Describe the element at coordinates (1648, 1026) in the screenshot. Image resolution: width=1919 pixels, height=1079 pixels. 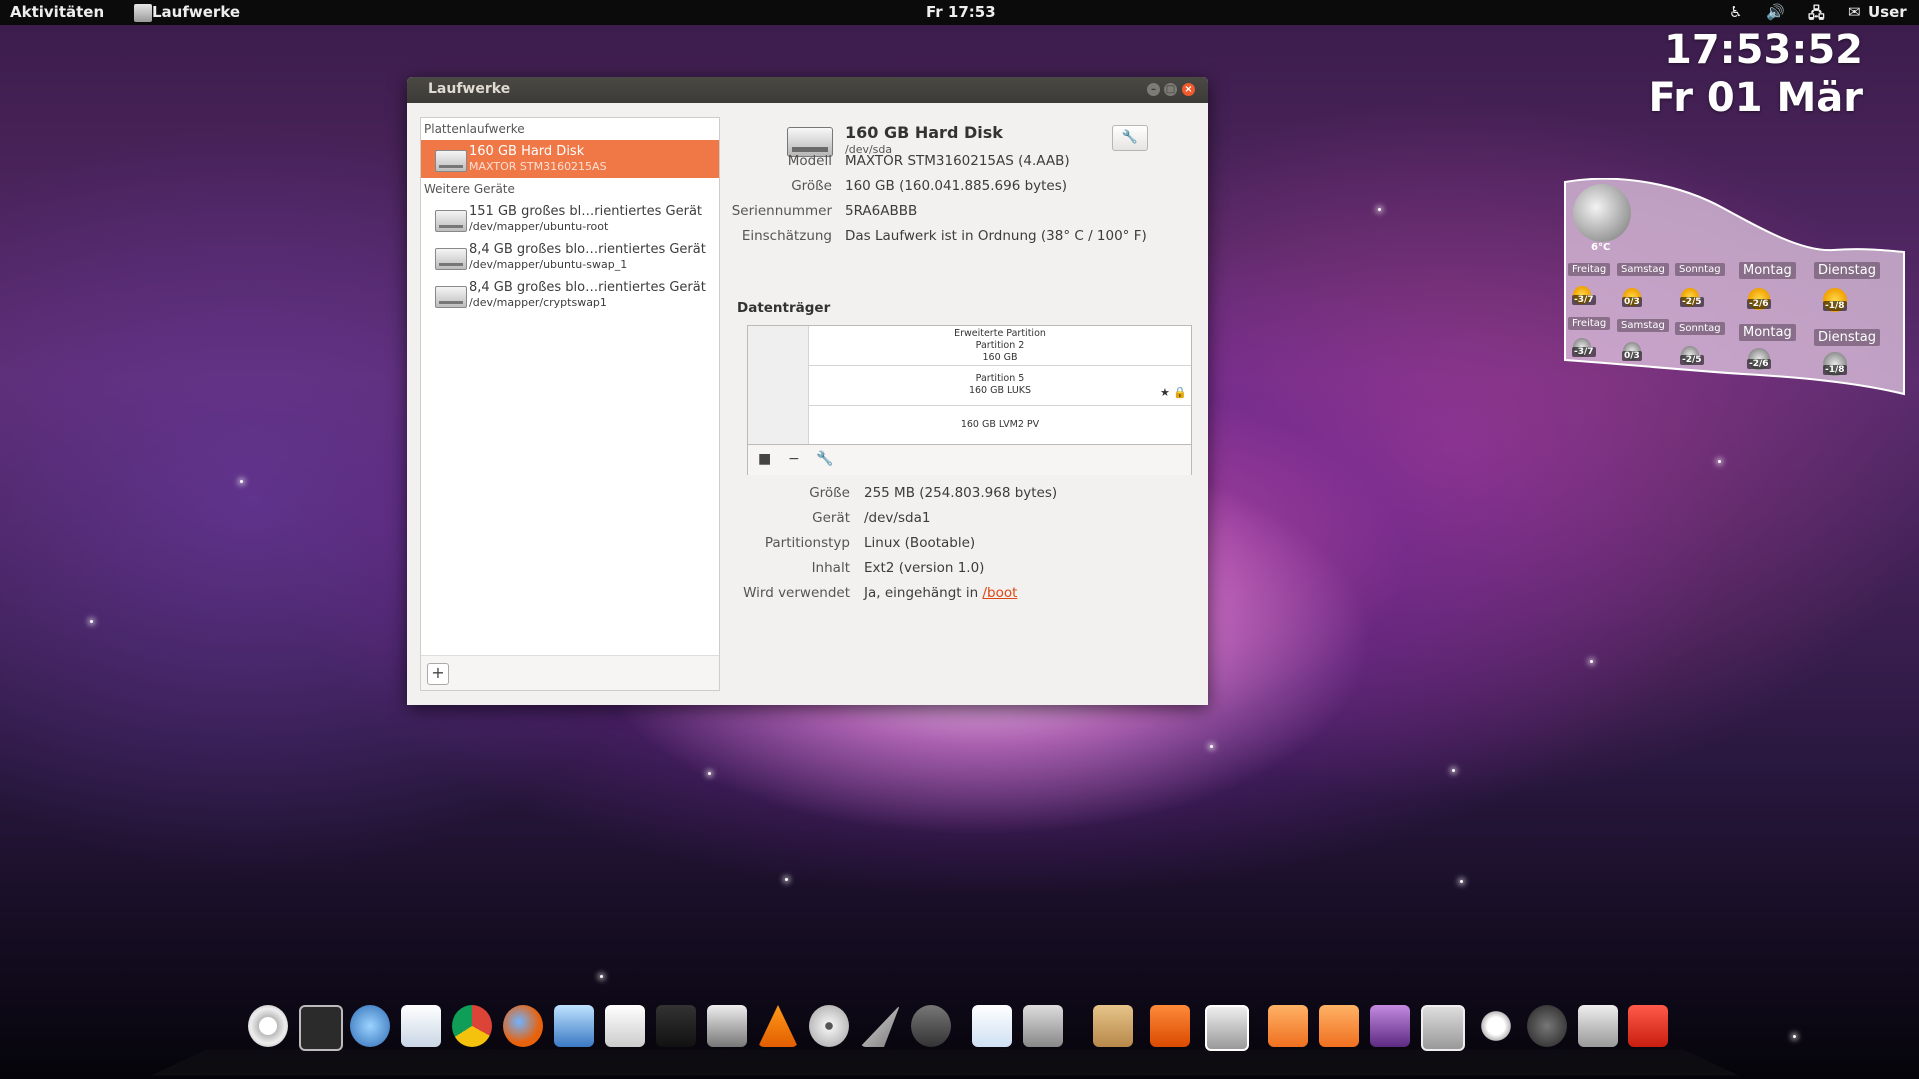
I see `power-icon` at that location.